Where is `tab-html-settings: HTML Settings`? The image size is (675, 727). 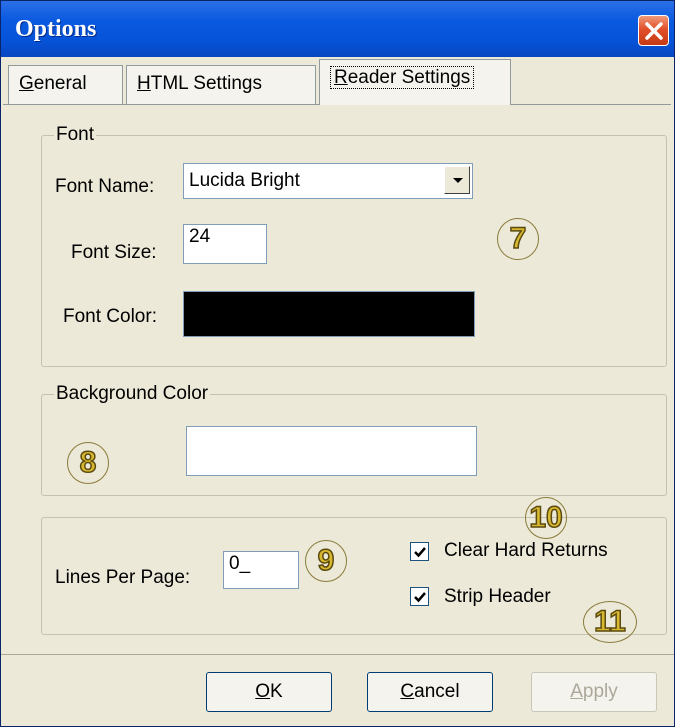
tab-html-settings: HTML Settings is located at coordinates (221, 85).